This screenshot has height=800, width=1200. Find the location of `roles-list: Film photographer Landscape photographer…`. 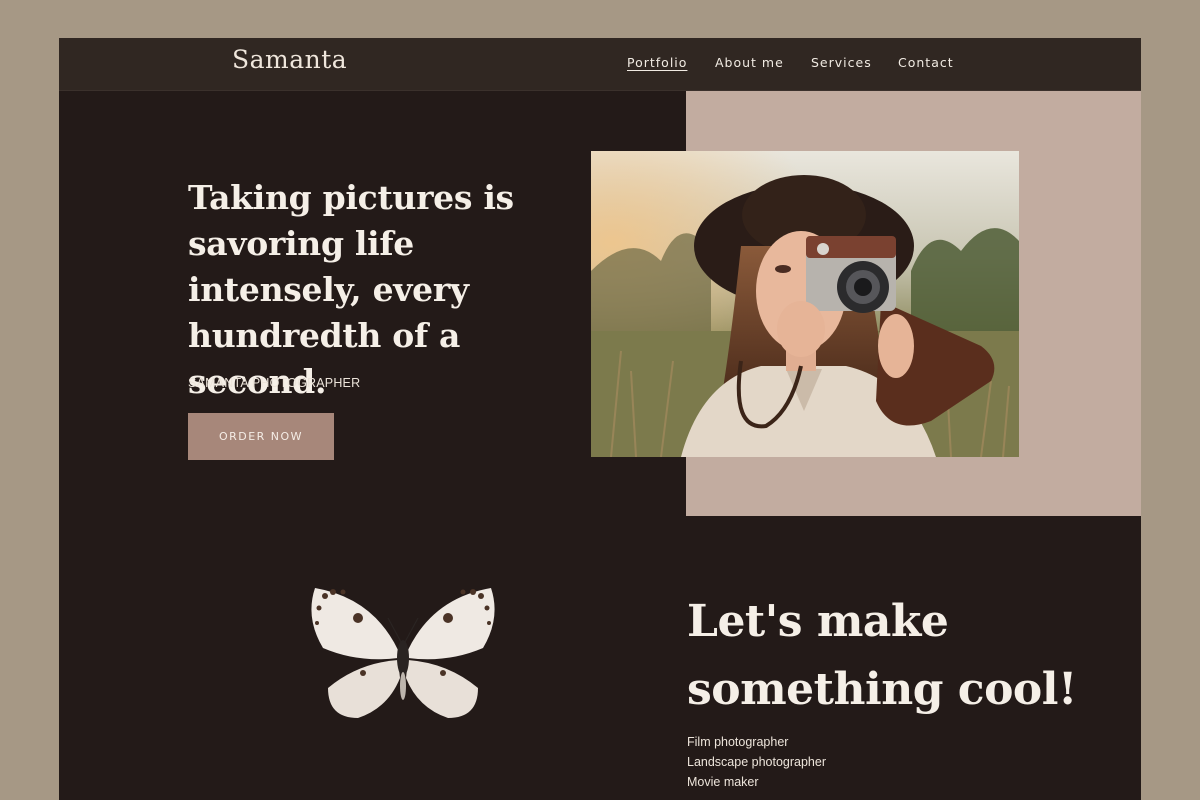

roles-list: Film photographer Landscape photographer… is located at coordinates (756, 762).